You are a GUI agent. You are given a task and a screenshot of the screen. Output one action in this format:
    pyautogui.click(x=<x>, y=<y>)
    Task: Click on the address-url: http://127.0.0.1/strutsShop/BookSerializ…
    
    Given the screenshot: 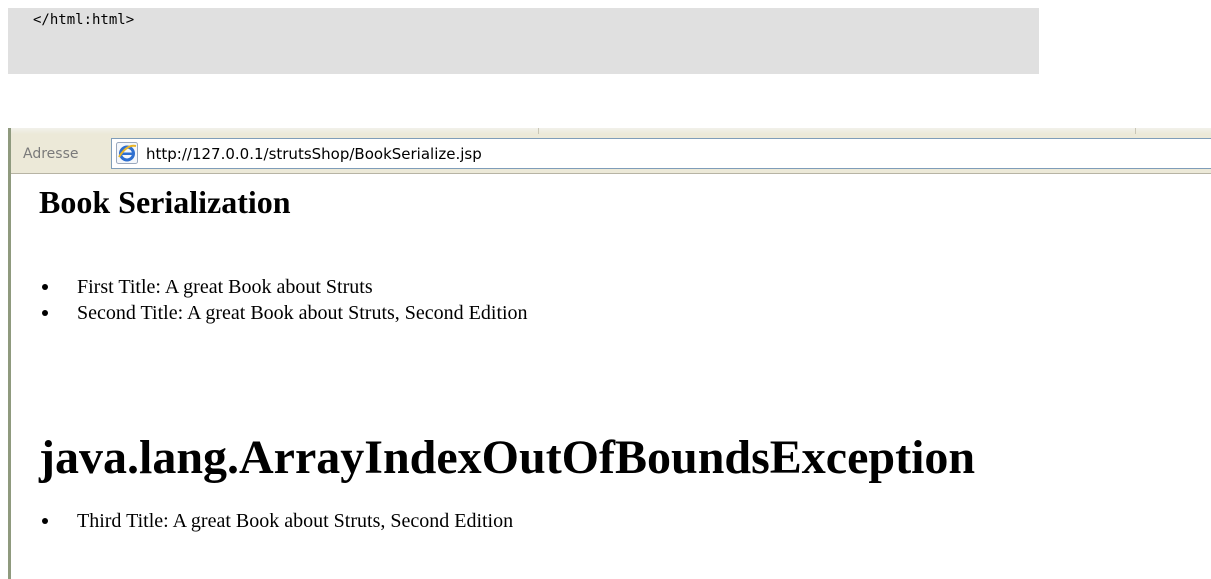 What is the action you would take?
    pyautogui.click(x=314, y=154)
    